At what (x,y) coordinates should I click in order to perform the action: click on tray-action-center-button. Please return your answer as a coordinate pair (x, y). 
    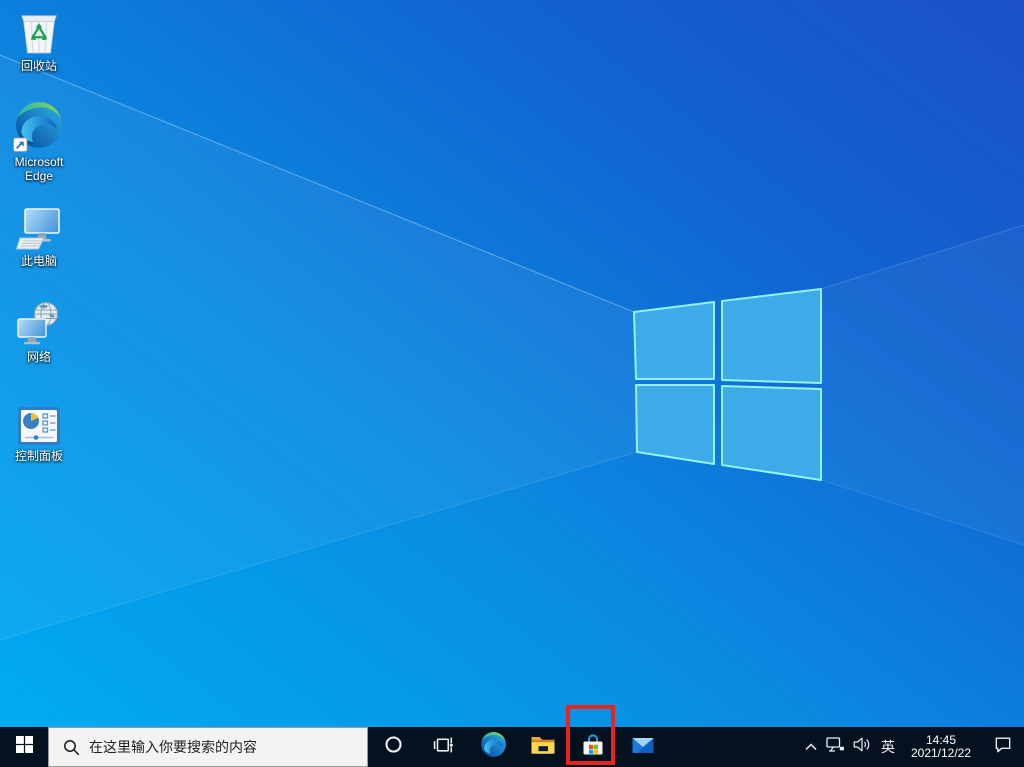
    Looking at the image, I should click on (1003, 747).